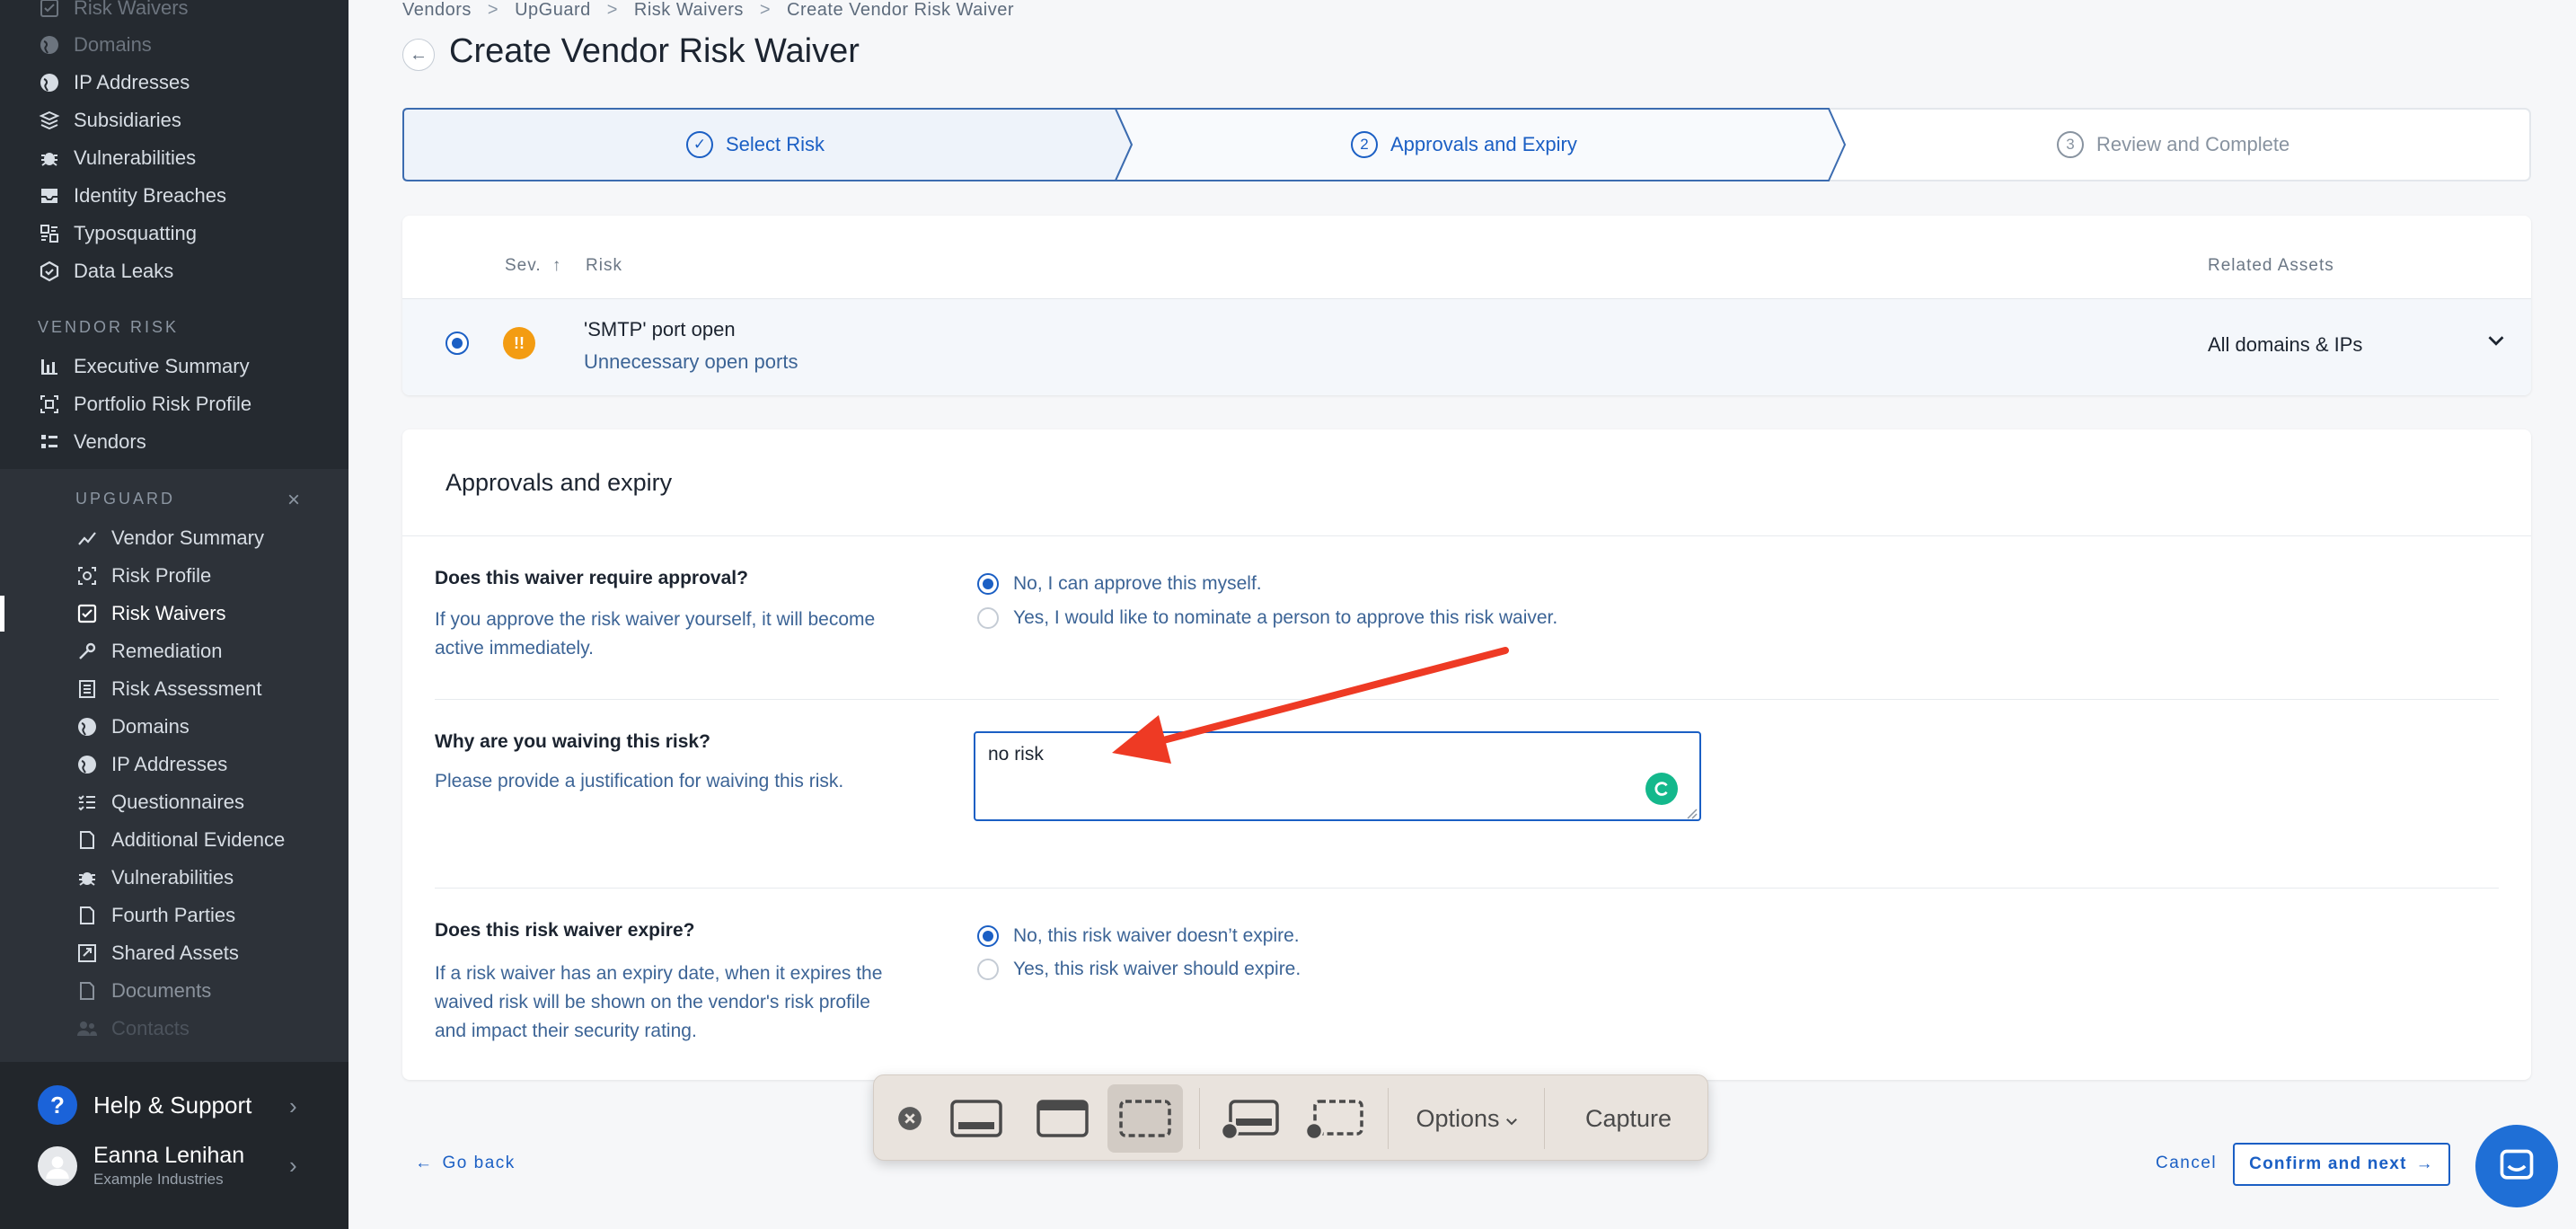 This screenshot has width=2576, height=1229. Describe the element at coordinates (691, 361) in the screenshot. I see `risk-subtitle: Unnecessary open ports` at that location.